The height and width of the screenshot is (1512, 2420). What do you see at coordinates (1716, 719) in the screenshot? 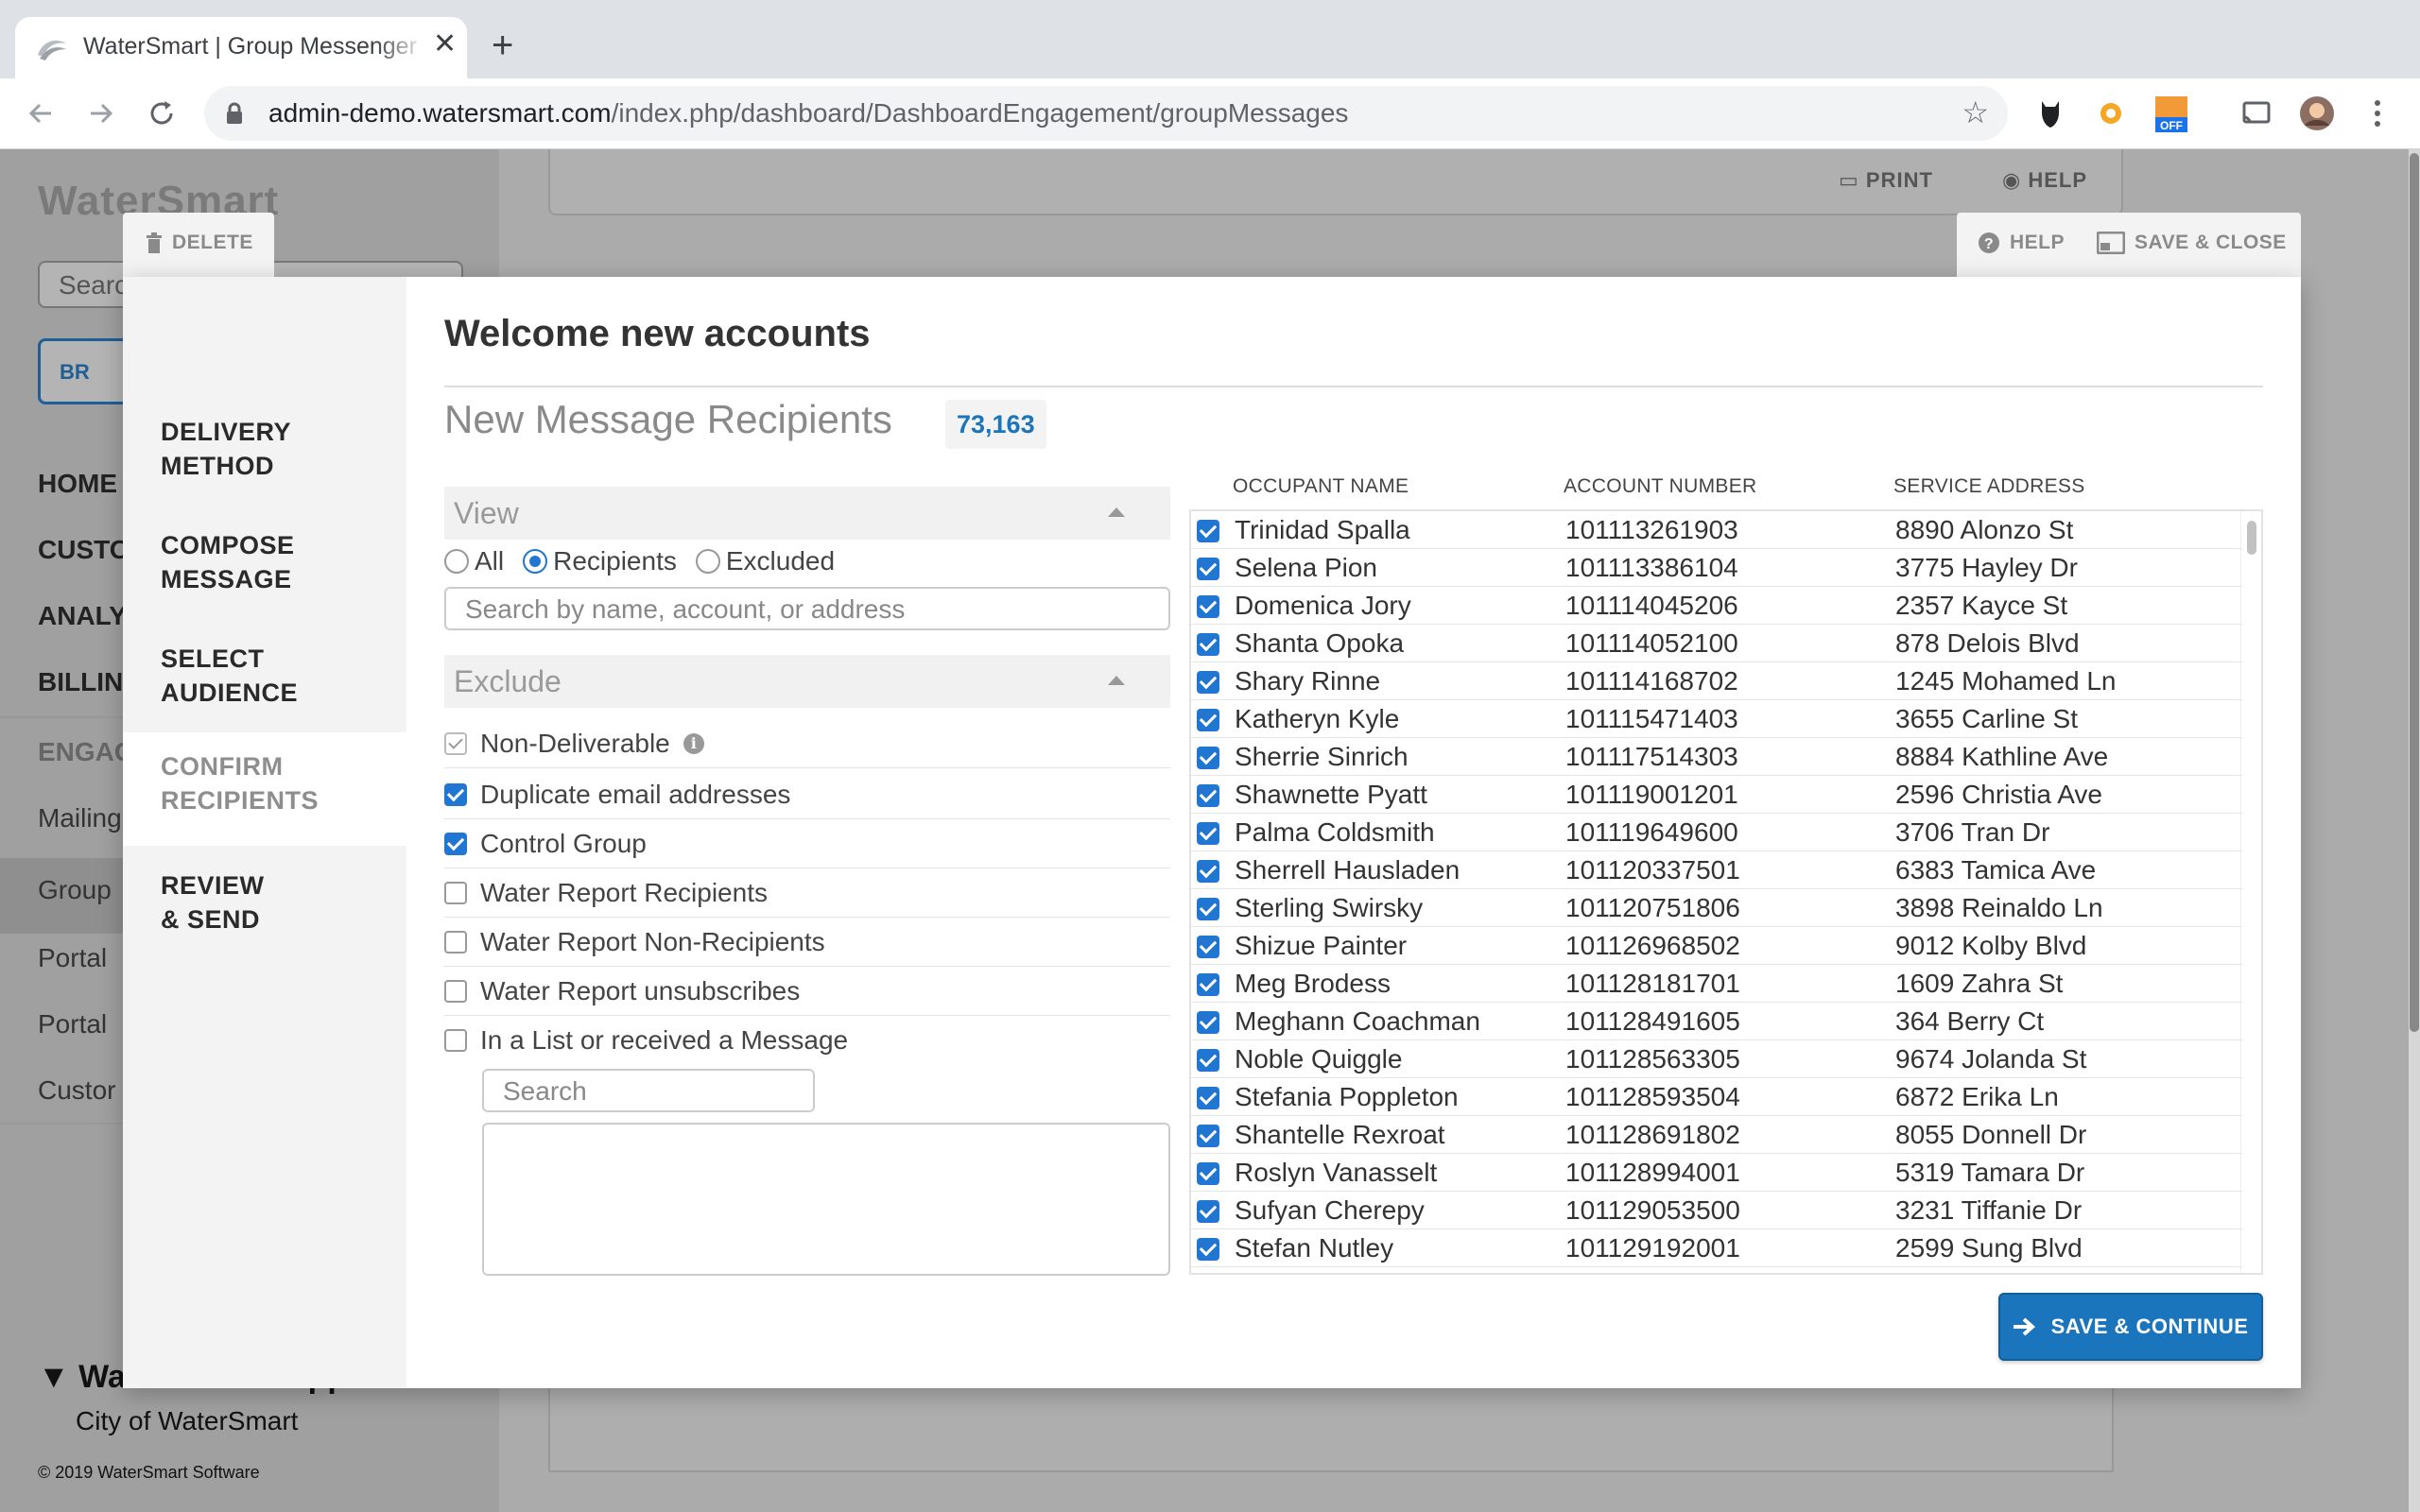
I see `table-row: Katheryn Kyle 101115471403 3655 Carline St` at bounding box center [1716, 719].